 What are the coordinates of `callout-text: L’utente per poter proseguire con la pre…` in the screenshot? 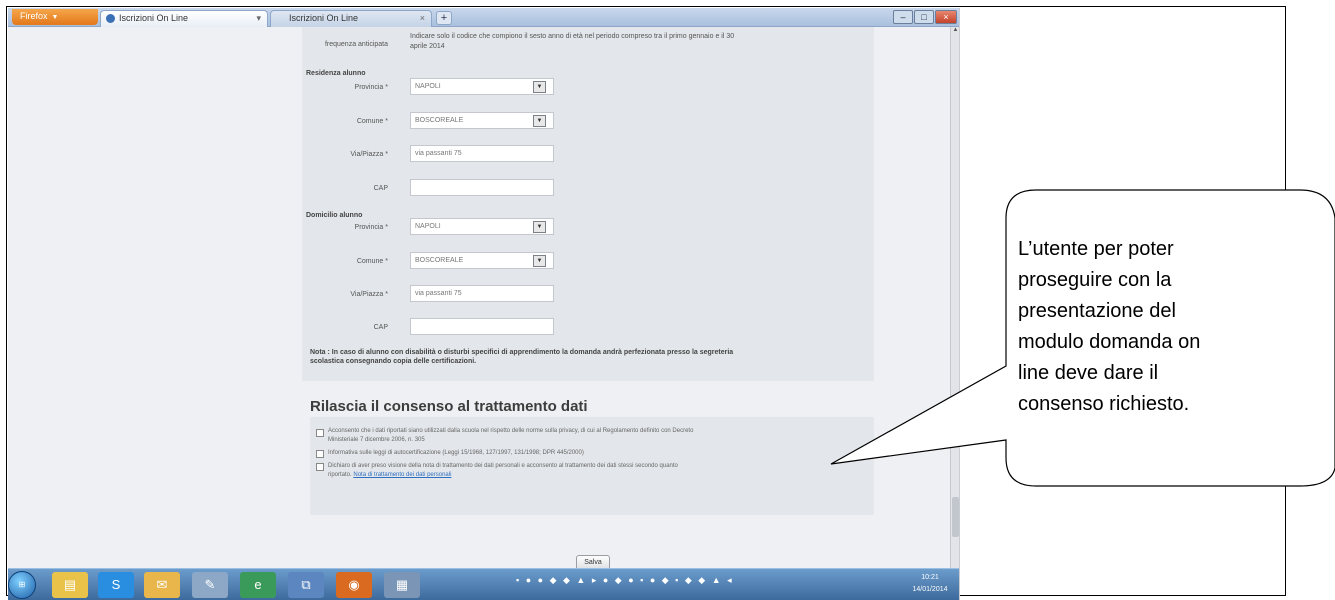 It's located at (1149, 327).